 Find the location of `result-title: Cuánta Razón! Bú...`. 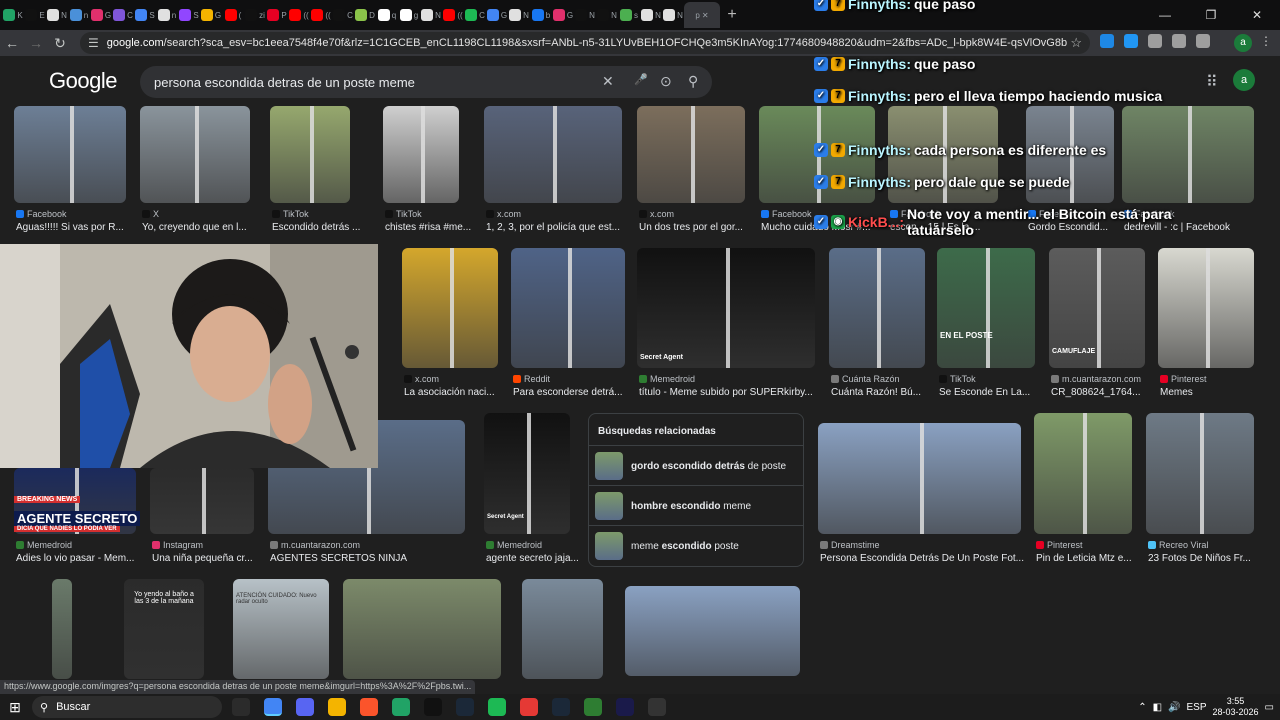

result-title: Cuánta Razón! Bú... is located at coordinates (885, 392).